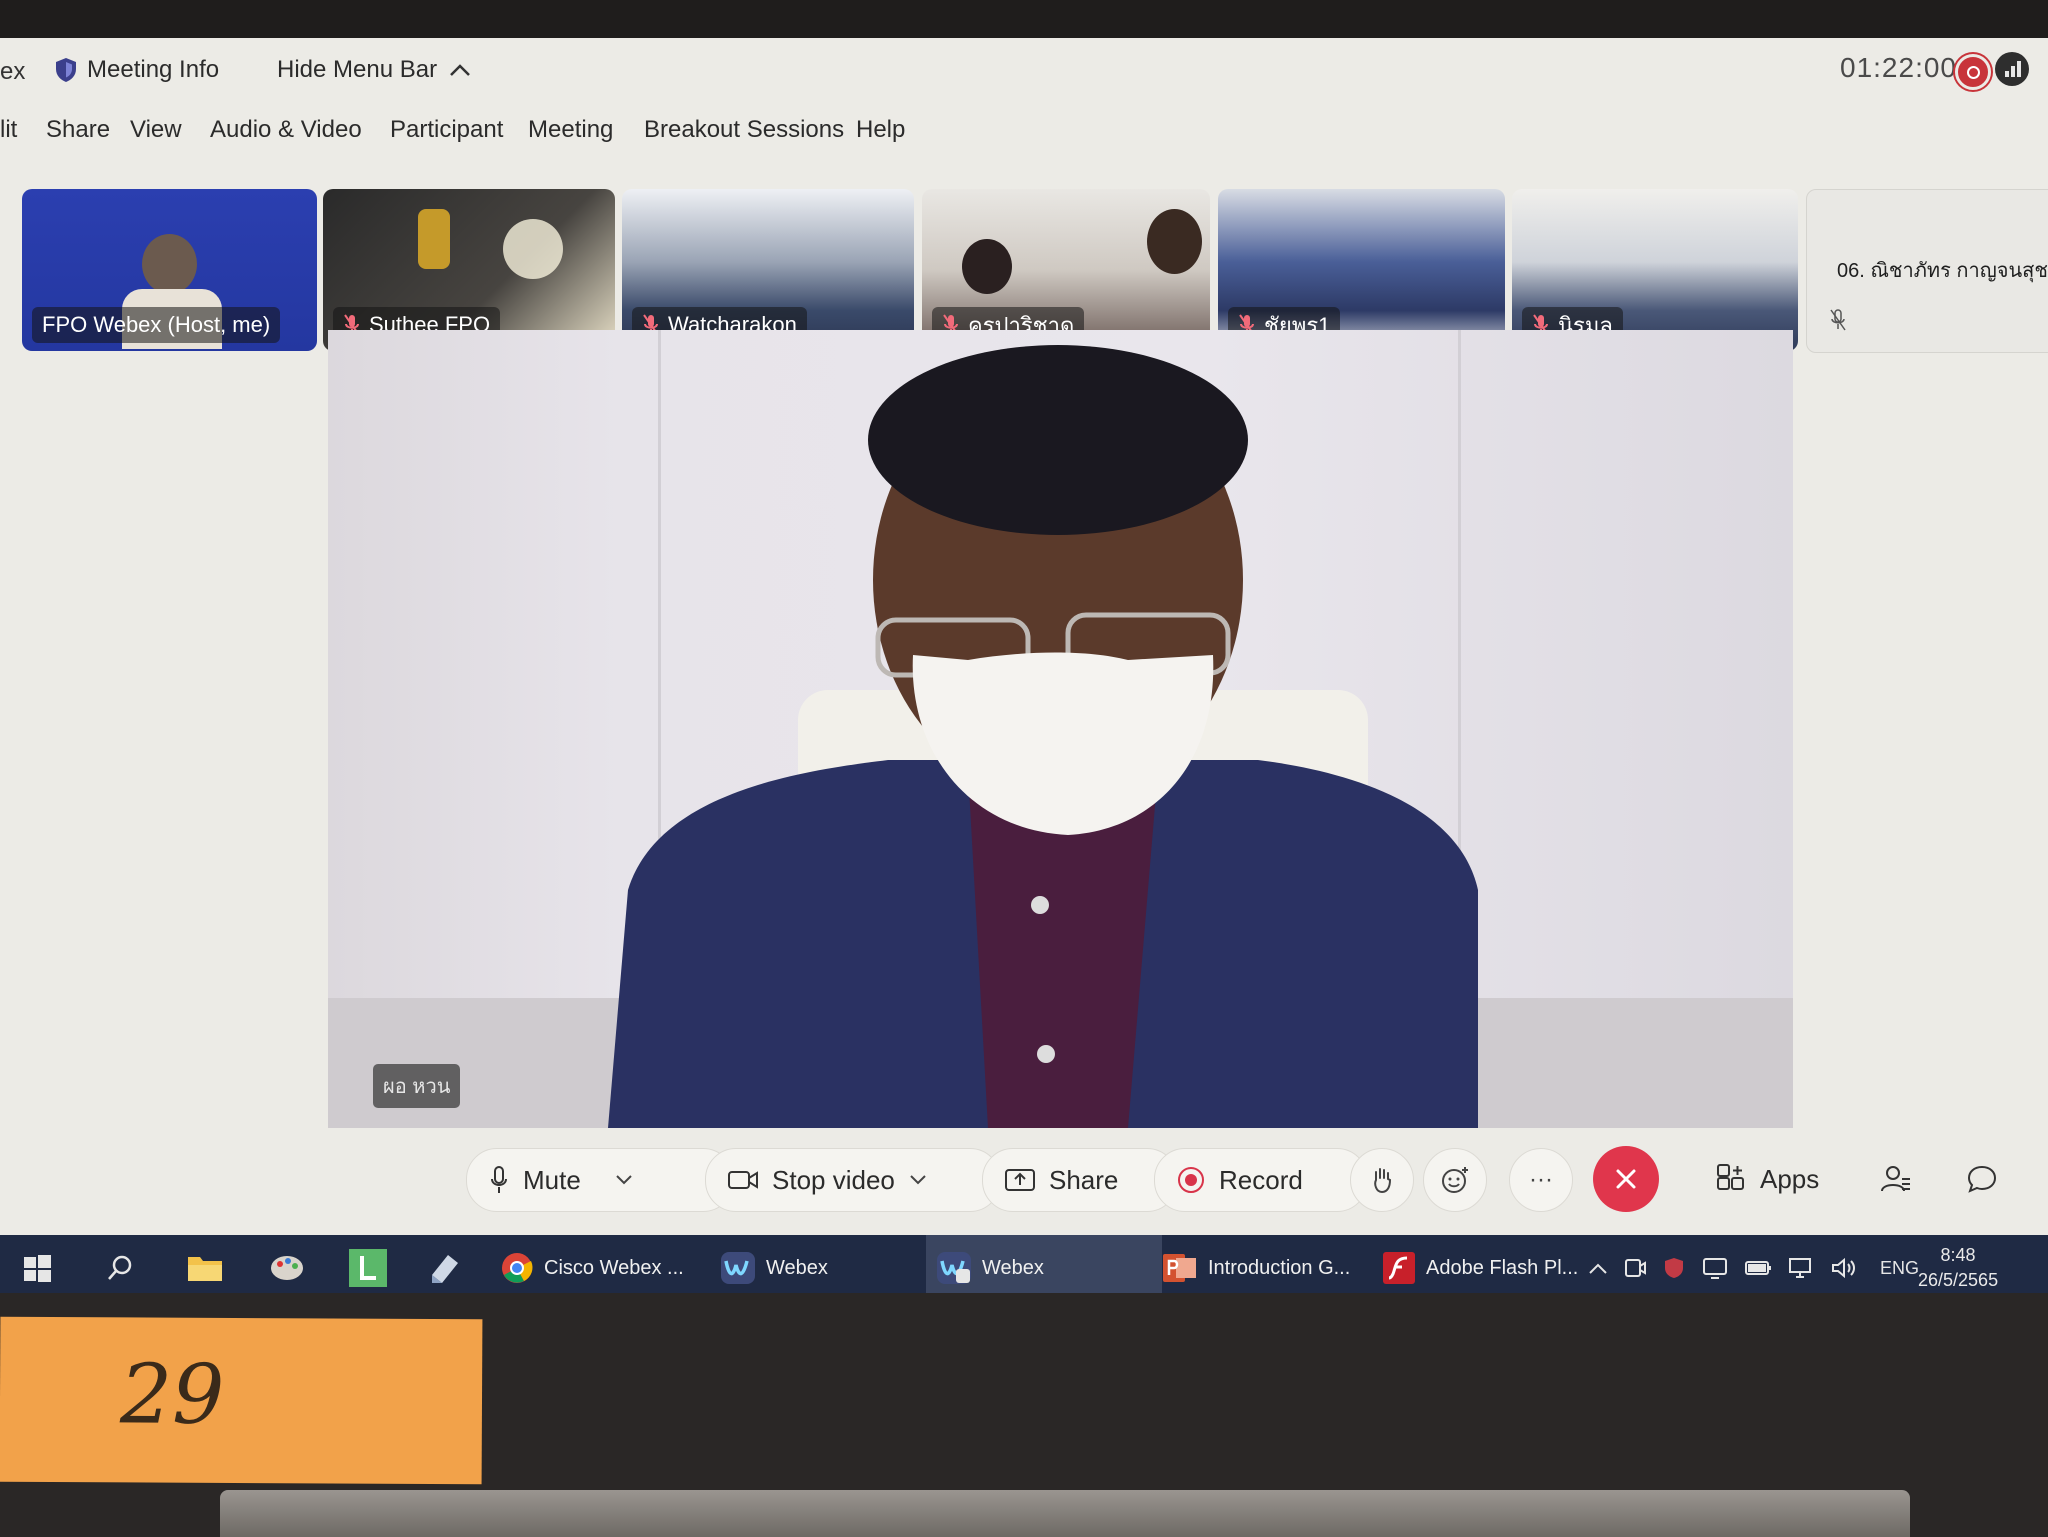 This screenshot has width=2048, height=1537. I want to click on apps-label: Apps, so click(1790, 1178).